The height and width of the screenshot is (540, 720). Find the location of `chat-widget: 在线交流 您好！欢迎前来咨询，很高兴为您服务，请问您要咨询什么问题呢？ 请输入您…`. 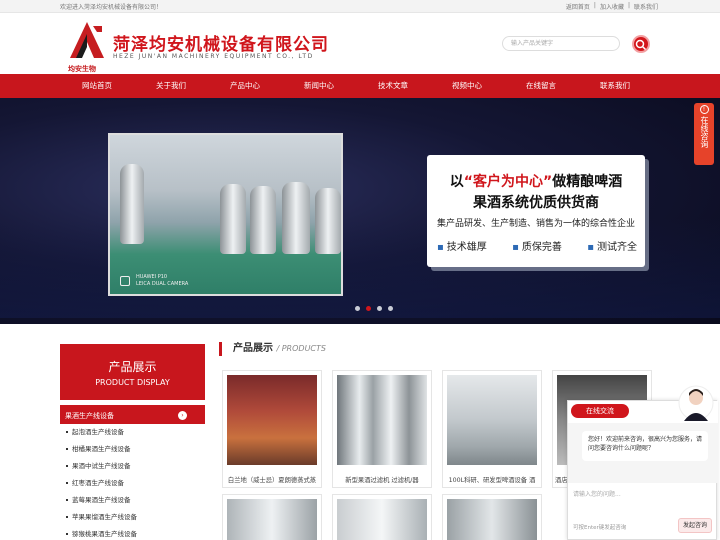

chat-widget: 在线交流 您好！欢迎前来咨询，很高兴为您服务，请问您要咨询什么问题呢？ 请输入您… is located at coordinates (642, 462).